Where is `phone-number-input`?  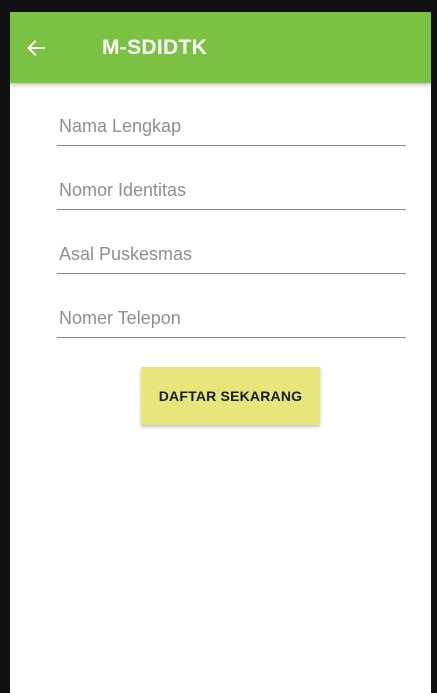
phone-number-input is located at coordinates (231, 322).